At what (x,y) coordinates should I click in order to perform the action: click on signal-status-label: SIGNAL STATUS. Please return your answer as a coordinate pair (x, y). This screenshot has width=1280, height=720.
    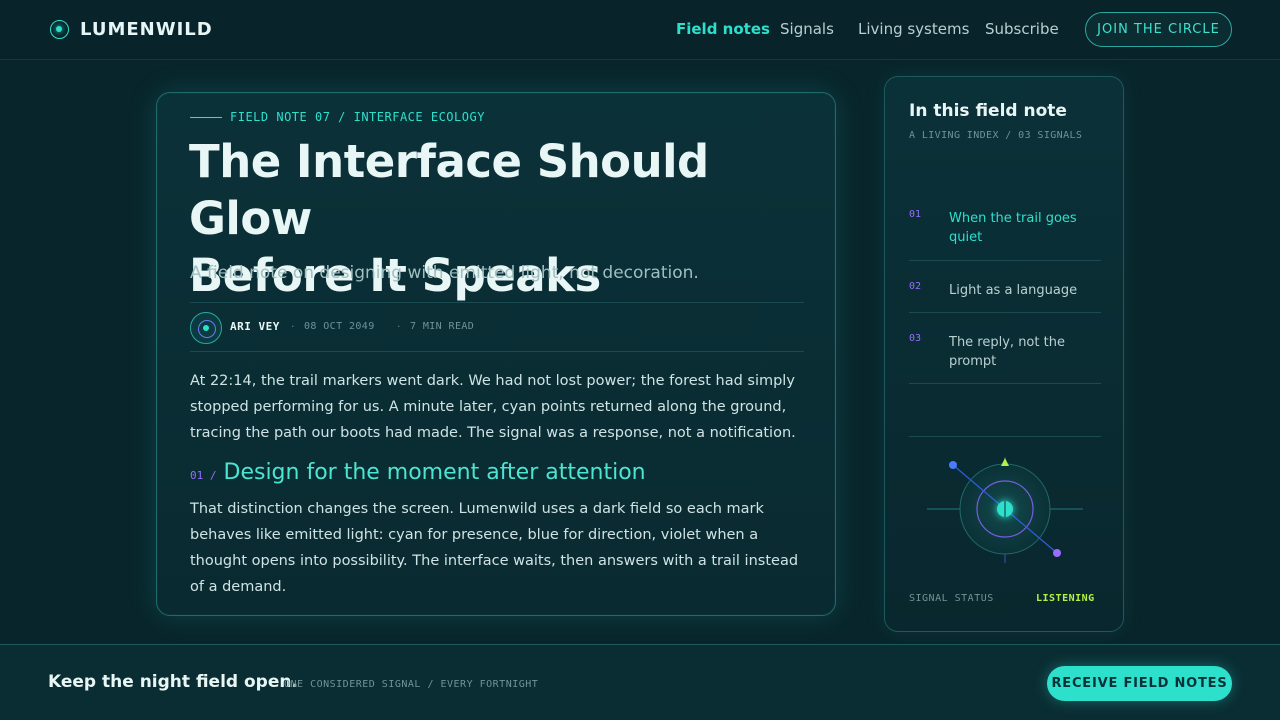
    Looking at the image, I should click on (951, 598).